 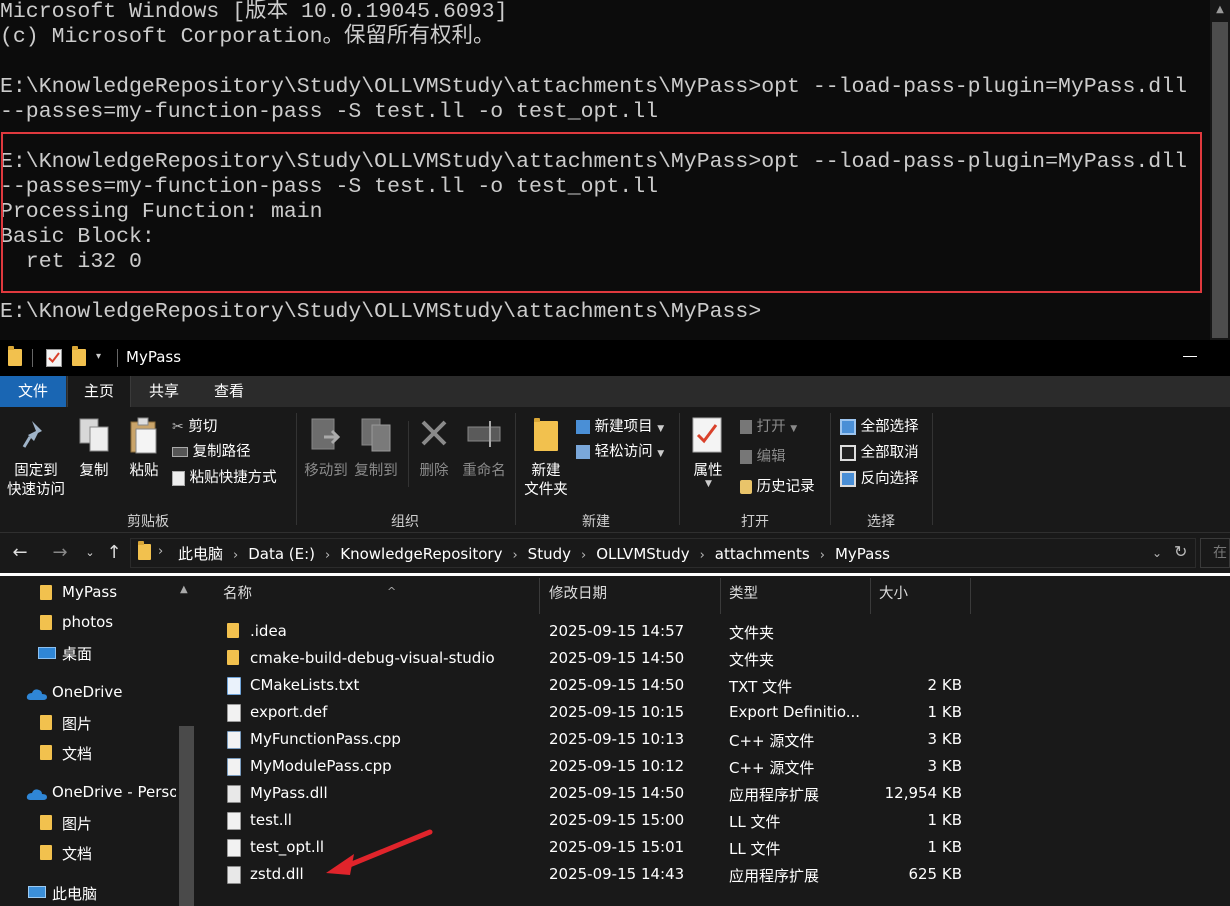 What do you see at coordinates (921, 596) in the screenshot?
I see `column-header-size: 大小` at bounding box center [921, 596].